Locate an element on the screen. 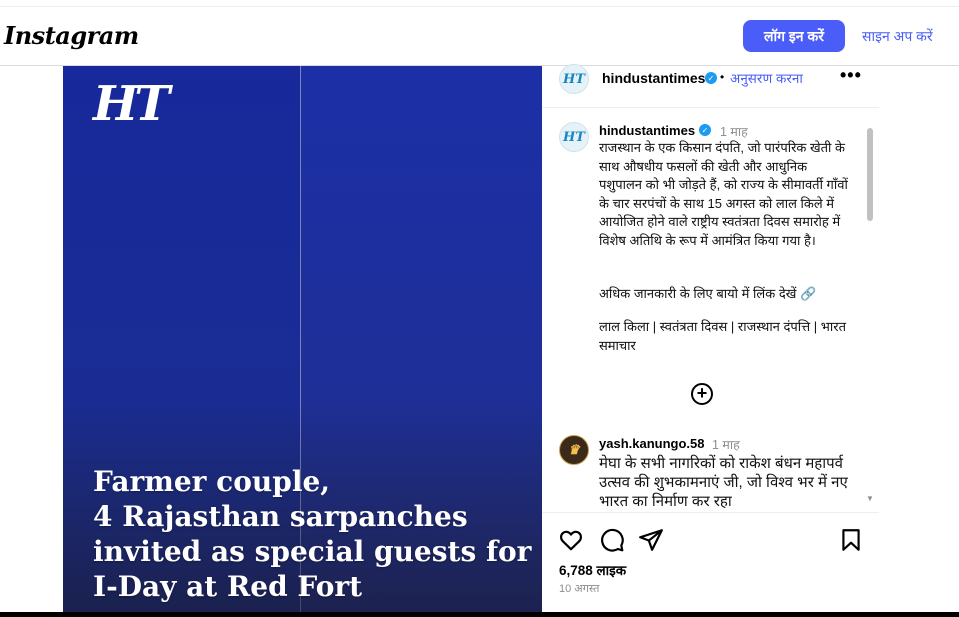 This screenshot has width=959, height=617. account-avatar: HT is located at coordinates (574, 79).